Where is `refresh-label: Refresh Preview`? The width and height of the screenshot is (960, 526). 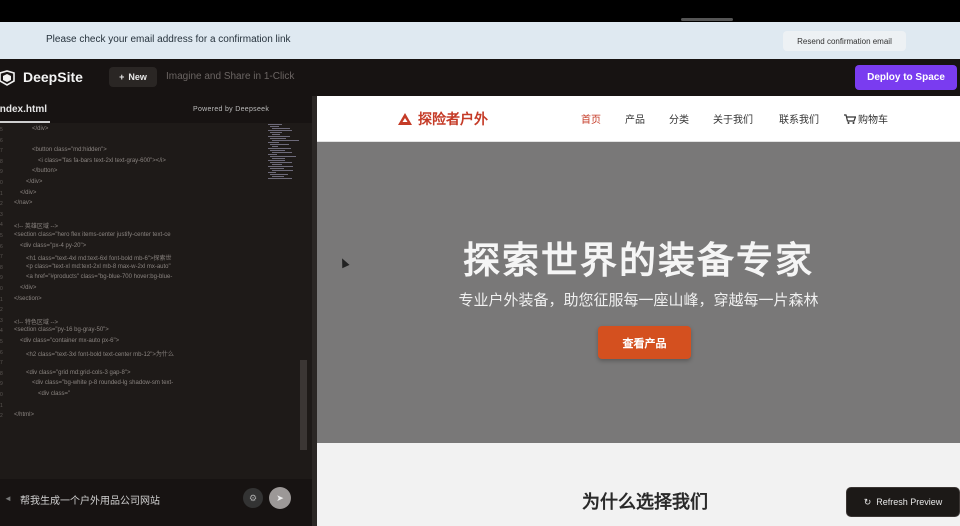 refresh-label: Refresh Preview is located at coordinates (909, 502).